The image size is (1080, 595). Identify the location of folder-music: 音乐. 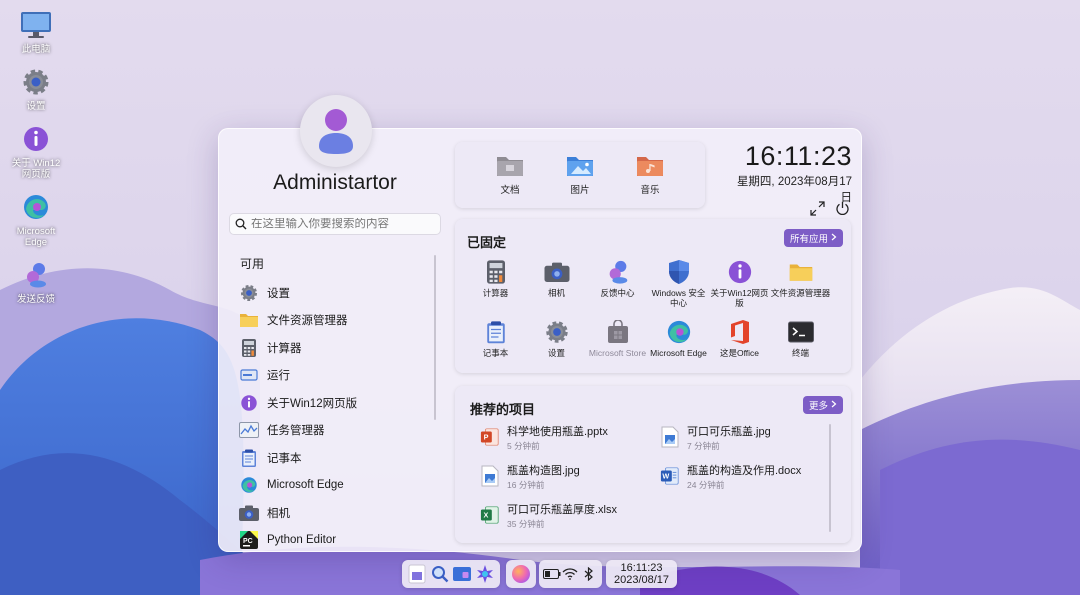
(650, 175).